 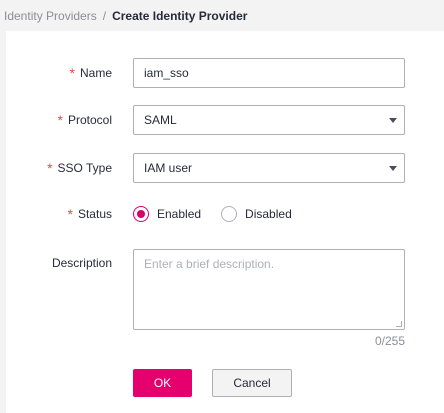 I want to click on radio-unchecked-icon, so click(x=229, y=214).